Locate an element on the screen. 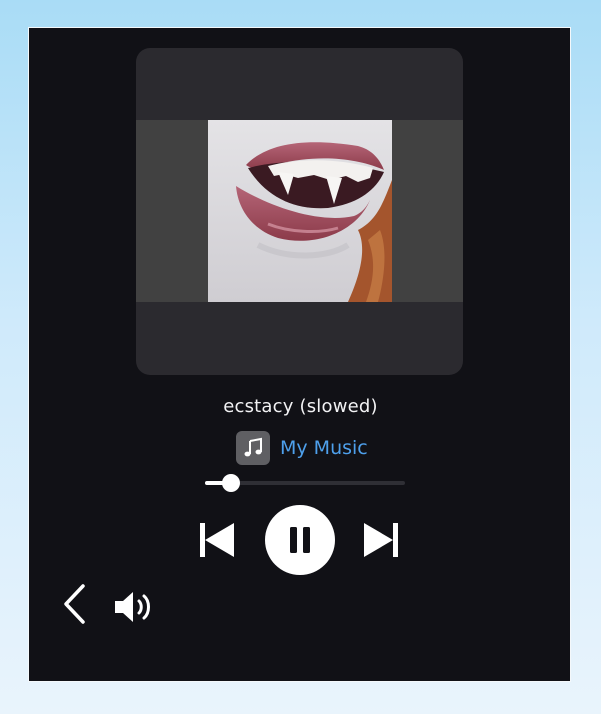 The height and width of the screenshot is (714, 601). track-source: My Music is located at coordinates (302, 448).